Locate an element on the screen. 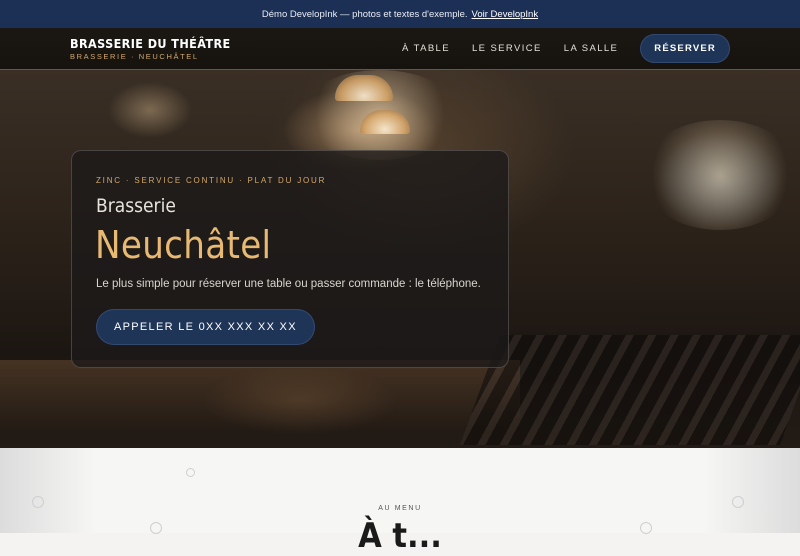  nav-item-la-salle: LA SALLE is located at coordinates (591, 48).